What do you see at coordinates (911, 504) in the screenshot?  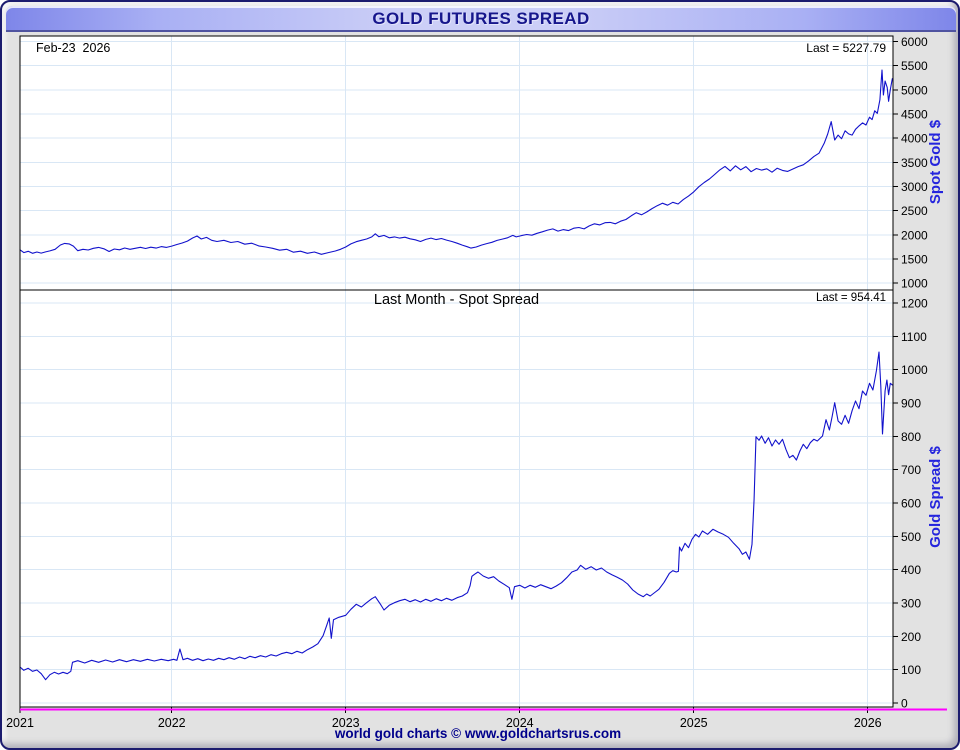 I see `y-tick-label: 600` at bounding box center [911, 504].